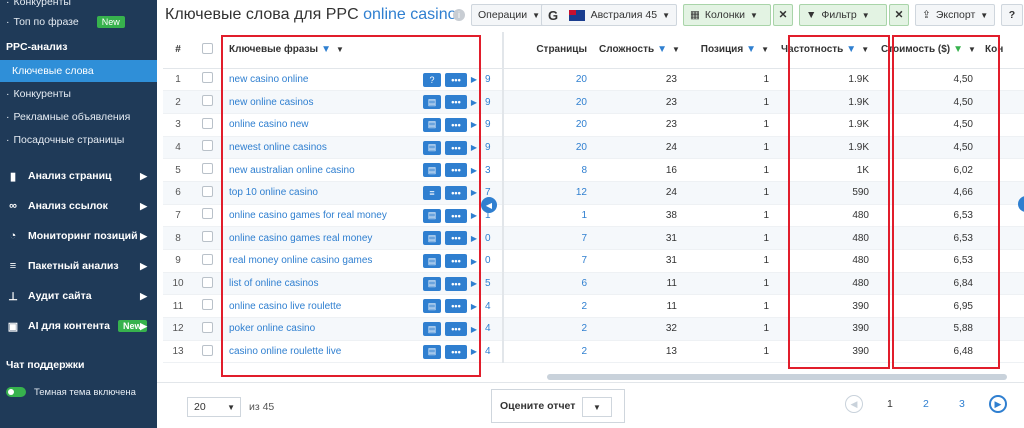  What do you see at coordinates (783, 15) in the screenshot?
I see `columns-reset-button: ✕` at bounding box center [783, 15].